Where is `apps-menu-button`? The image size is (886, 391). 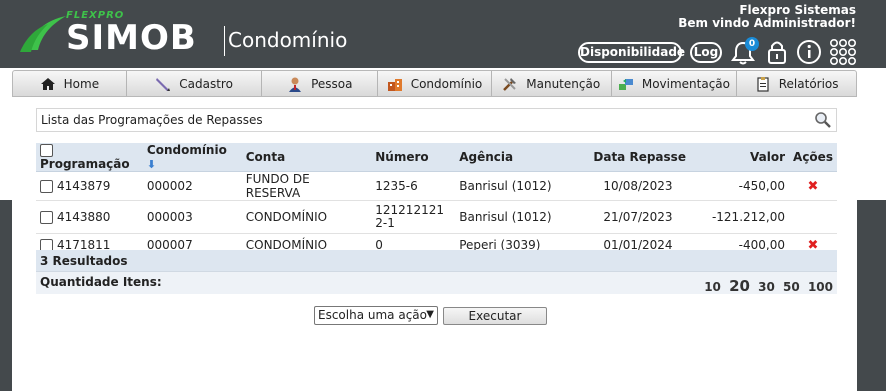
apps-menu-button is located at coordinates (842, 52).